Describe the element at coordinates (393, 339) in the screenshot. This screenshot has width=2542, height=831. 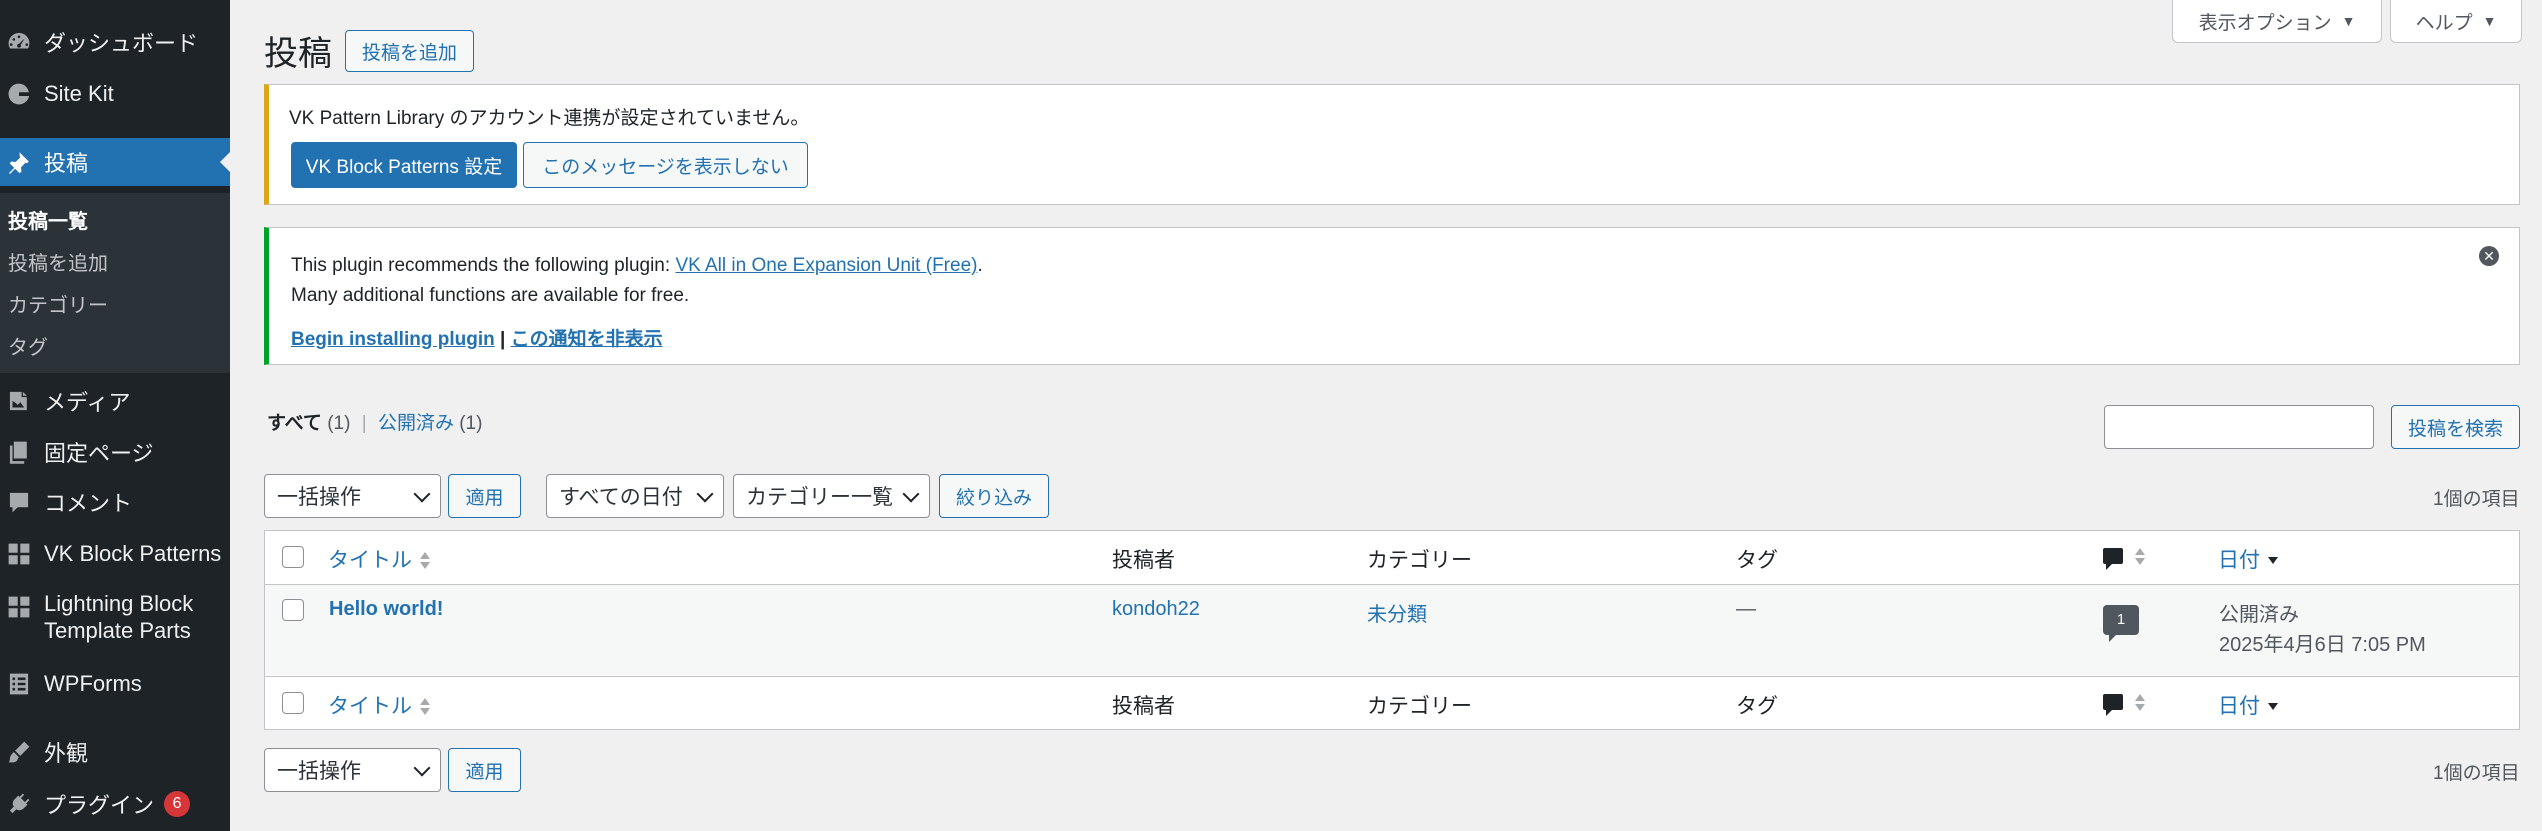
I see `begin-installing-link: Begin installing plugin` at that location.